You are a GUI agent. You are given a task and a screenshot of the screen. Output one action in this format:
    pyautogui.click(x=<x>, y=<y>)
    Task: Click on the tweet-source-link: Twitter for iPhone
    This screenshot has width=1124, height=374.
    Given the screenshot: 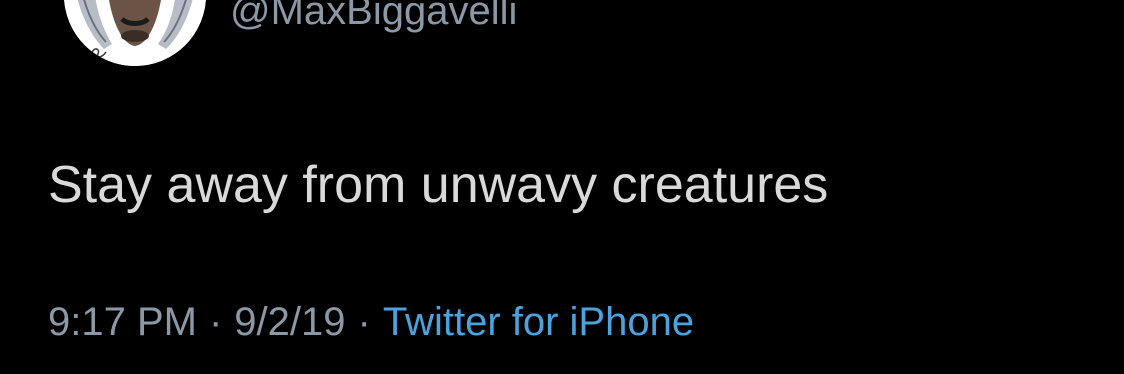 What is the action you would take?
    pyautogui.click(x=538, y=322)
    